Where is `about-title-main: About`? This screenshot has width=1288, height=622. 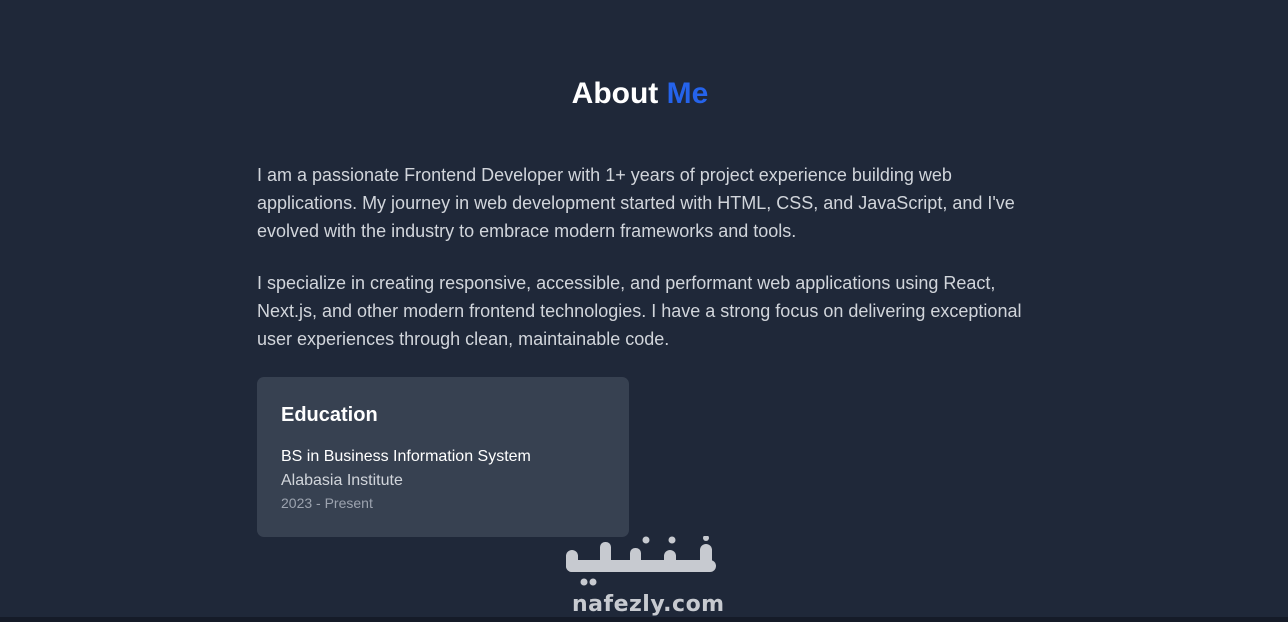 about-title-main: About is located at coordinates (615, 93).